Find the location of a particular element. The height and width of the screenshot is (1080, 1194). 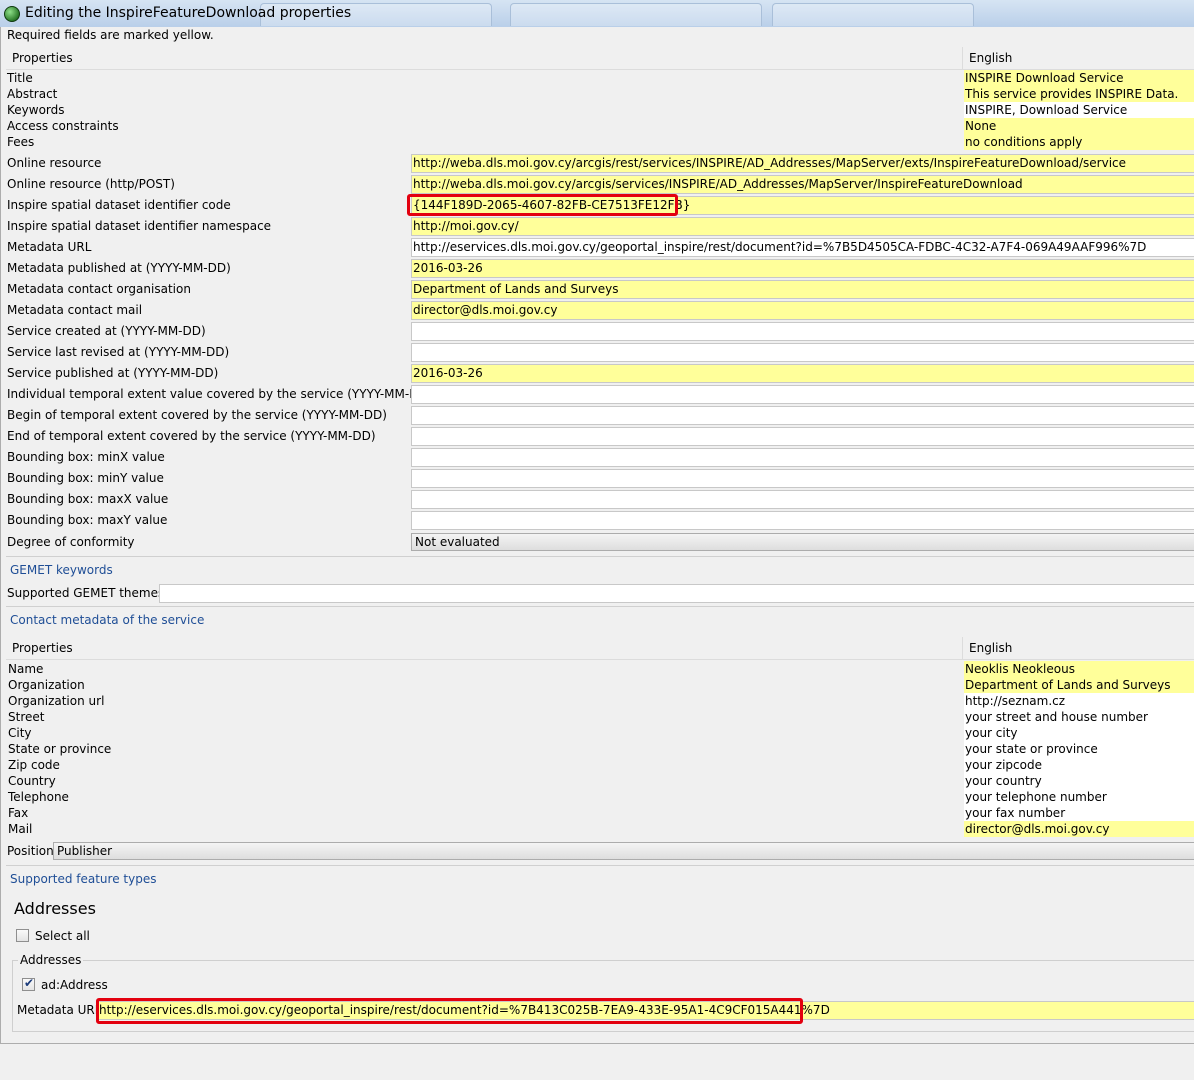

field-label: Bounding box: minY value is located at coordinates (85, 478).